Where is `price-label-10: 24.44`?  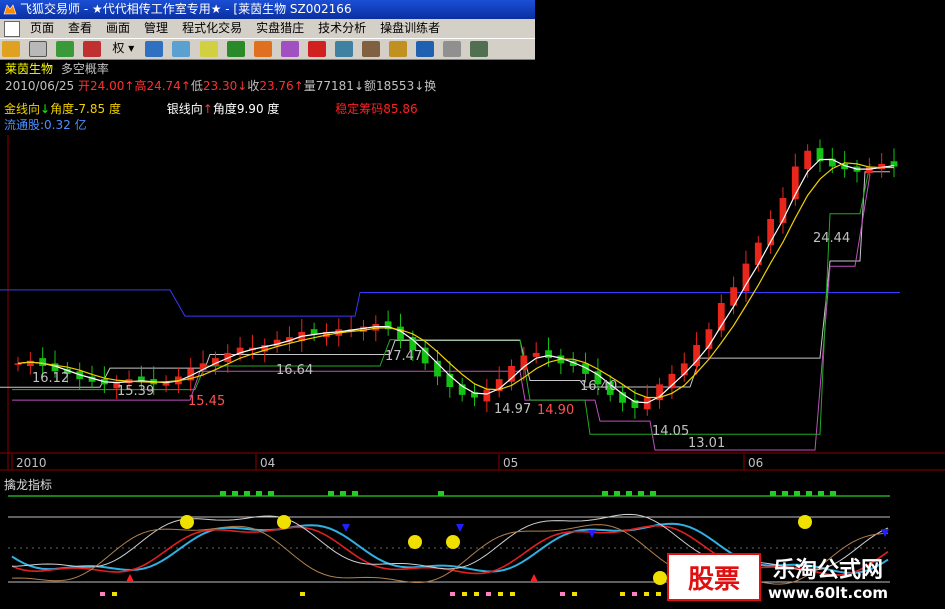
price-label-10: 24.44 is located at coordinates (831, 238).